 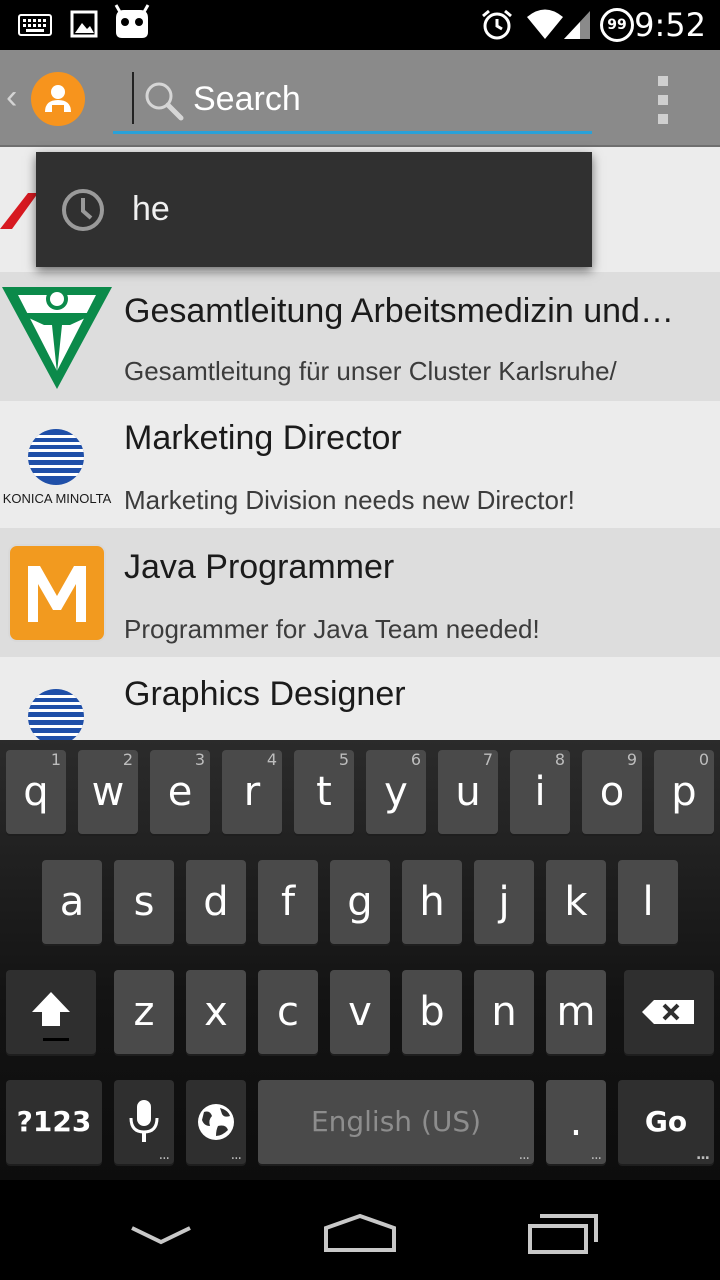 I want to click on suggestion-text: he, so click(x=151, y=209).